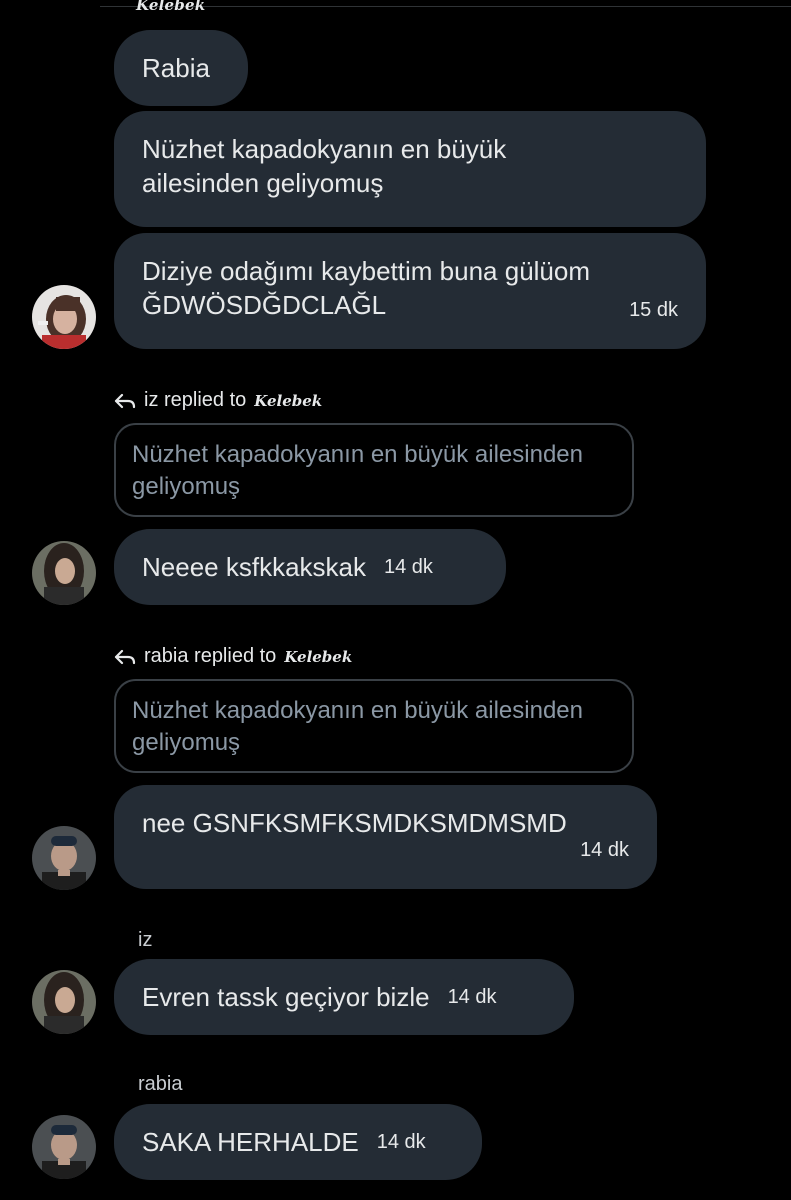  What do you see at coordinates (354, 823) in the screenshot?
I see `message-text: nee GSNFKSMFKSMDKSMDMSMD` at bounding box center [354, 823].